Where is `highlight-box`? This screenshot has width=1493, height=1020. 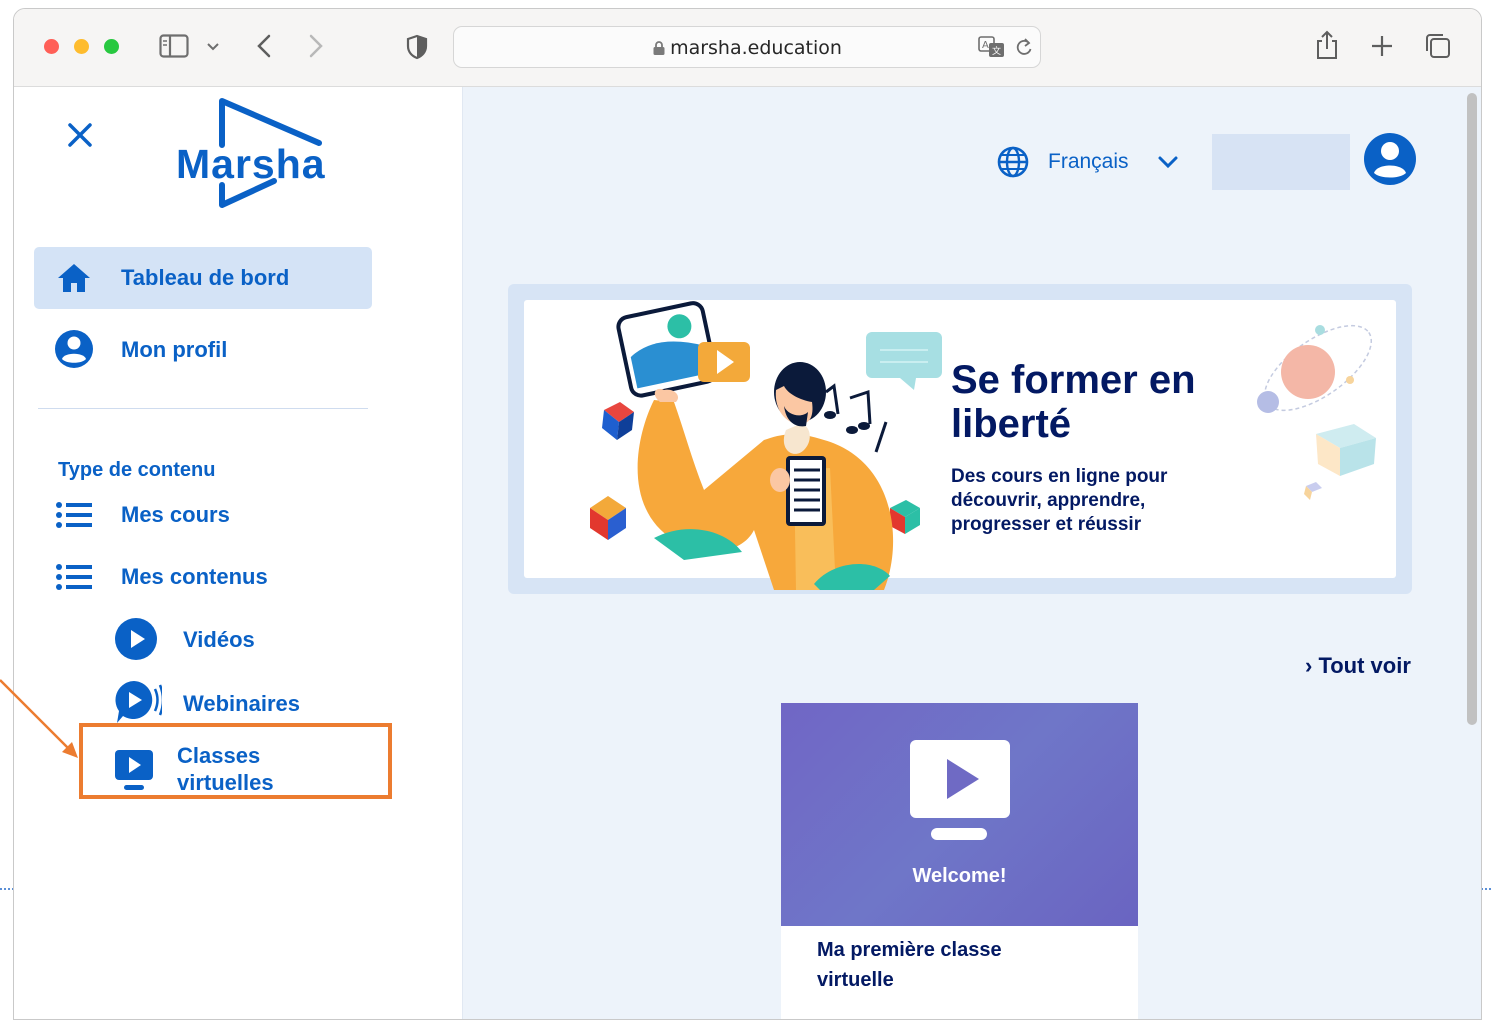 highlight-box is located at coordinates (235, 761).